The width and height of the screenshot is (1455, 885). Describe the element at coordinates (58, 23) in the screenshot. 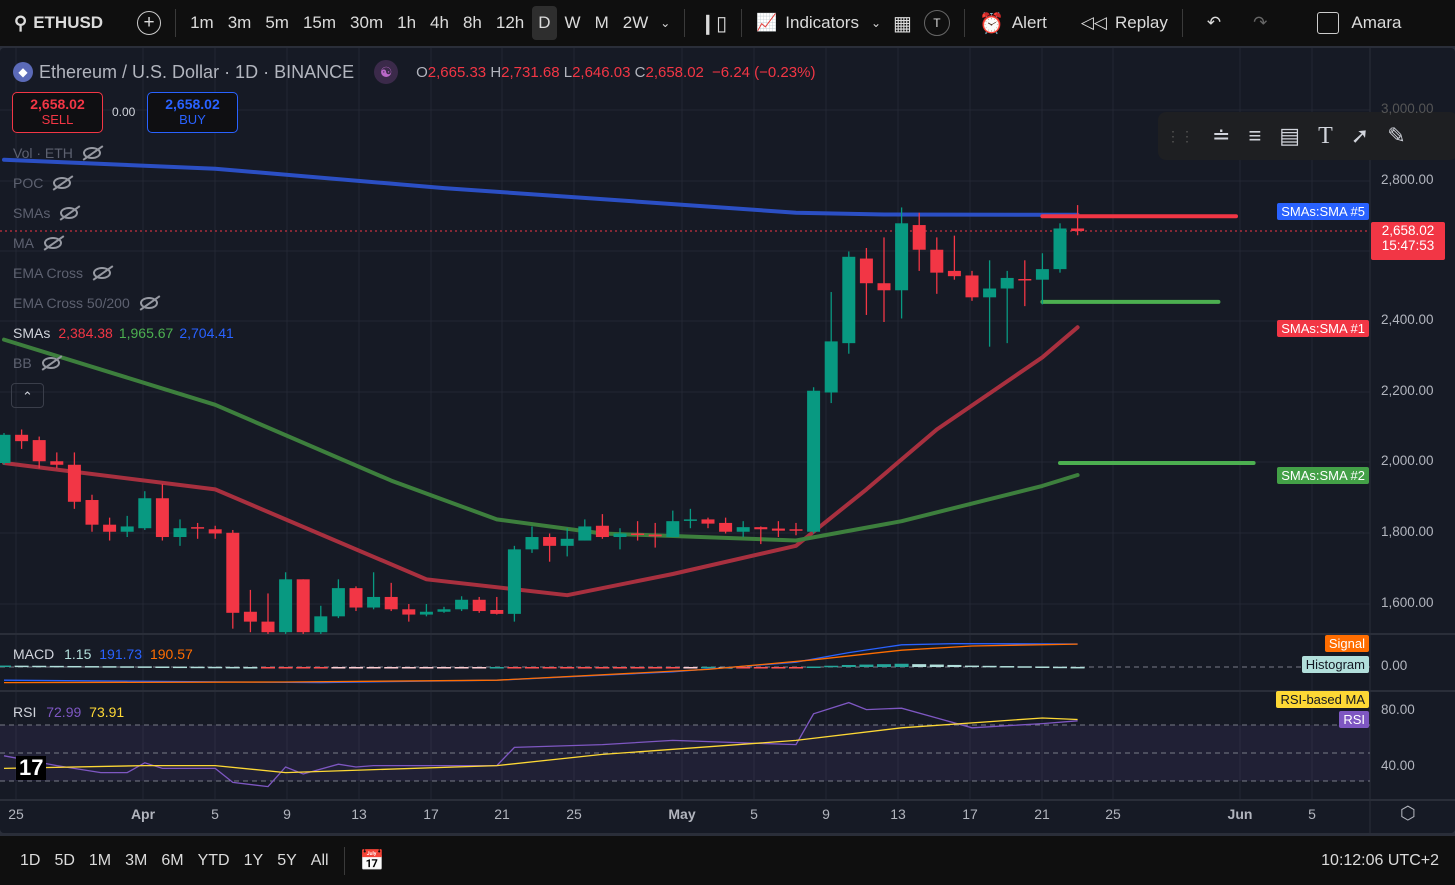

I see `symbol-search: ⚲ ETHUSD` at that location.